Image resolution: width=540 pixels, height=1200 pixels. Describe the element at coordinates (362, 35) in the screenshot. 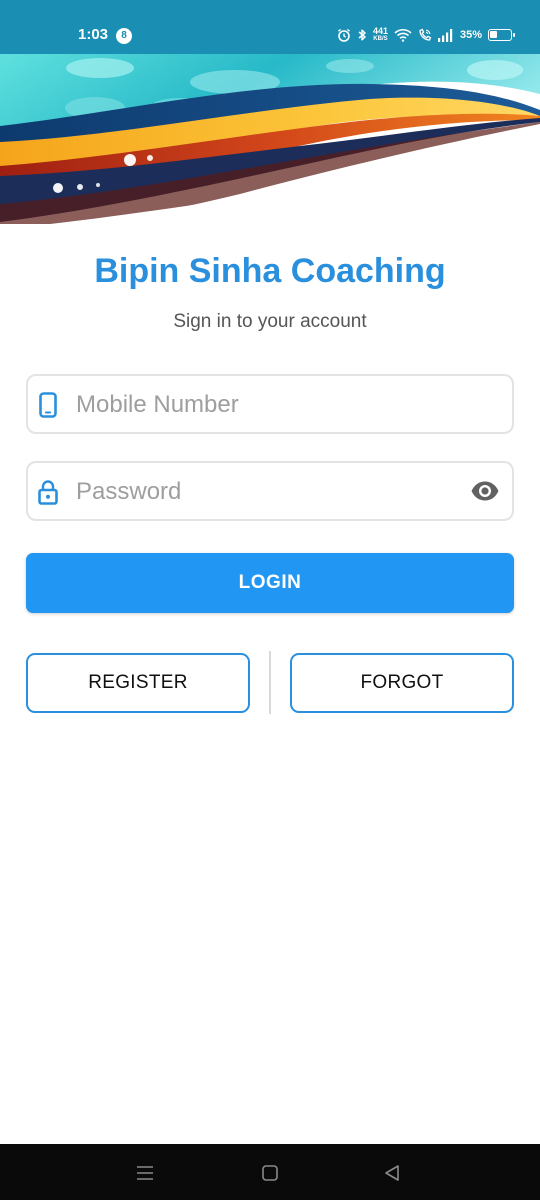

I see `bluetooth-icon` at that location.